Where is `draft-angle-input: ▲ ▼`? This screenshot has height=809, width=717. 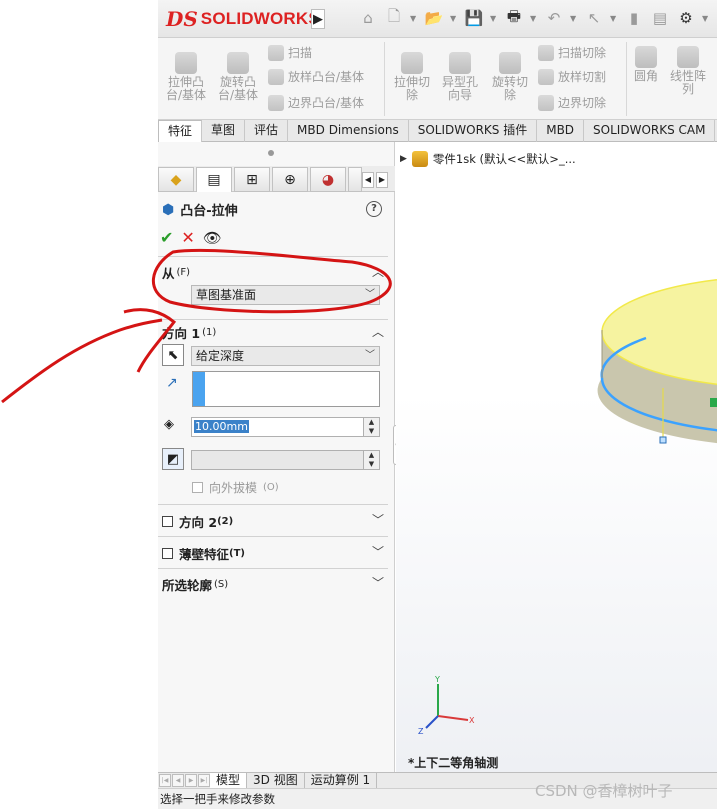 draft-angle-input: ▲ ▼ is located at coordinates (285, 460).